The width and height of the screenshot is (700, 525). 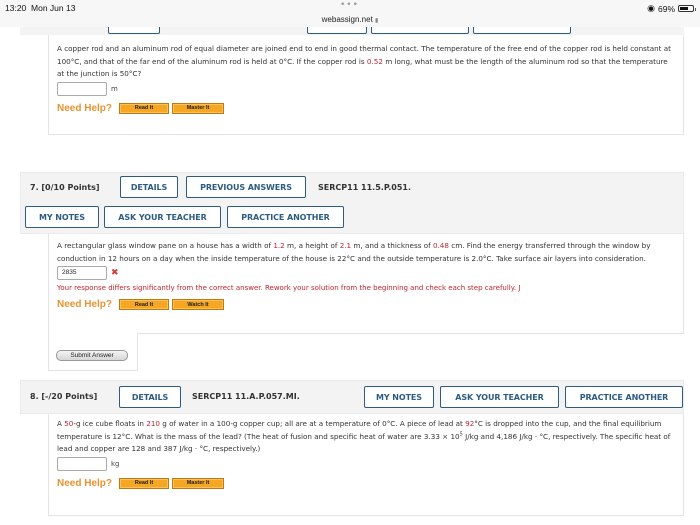 I want to click on q7-answer-input: 2835, so click(x=82, y=273).